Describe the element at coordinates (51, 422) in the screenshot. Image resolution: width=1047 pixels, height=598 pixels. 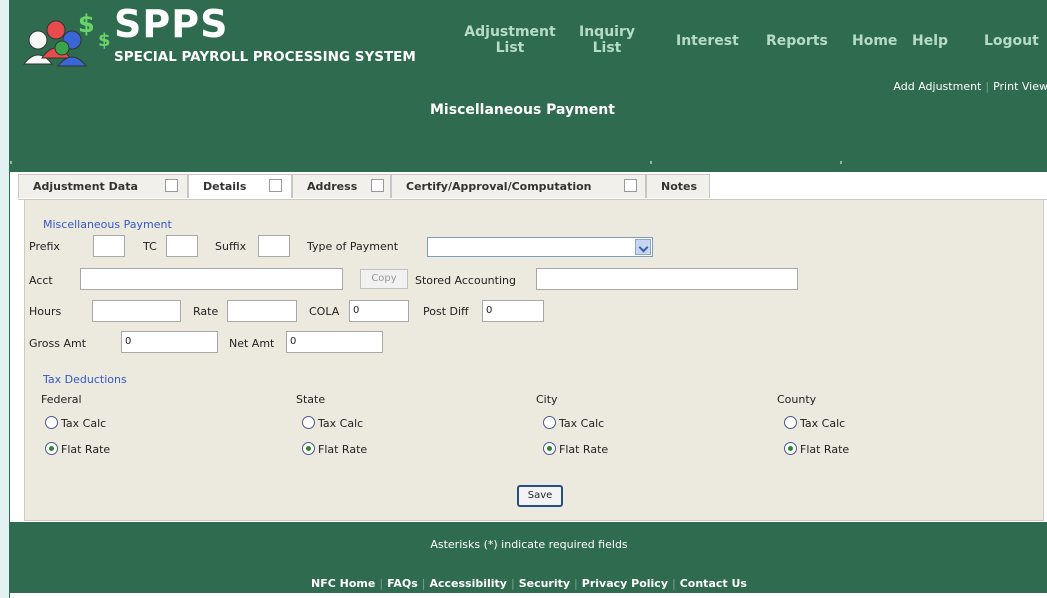
I see `federal-tax-calc-radio` at that location.